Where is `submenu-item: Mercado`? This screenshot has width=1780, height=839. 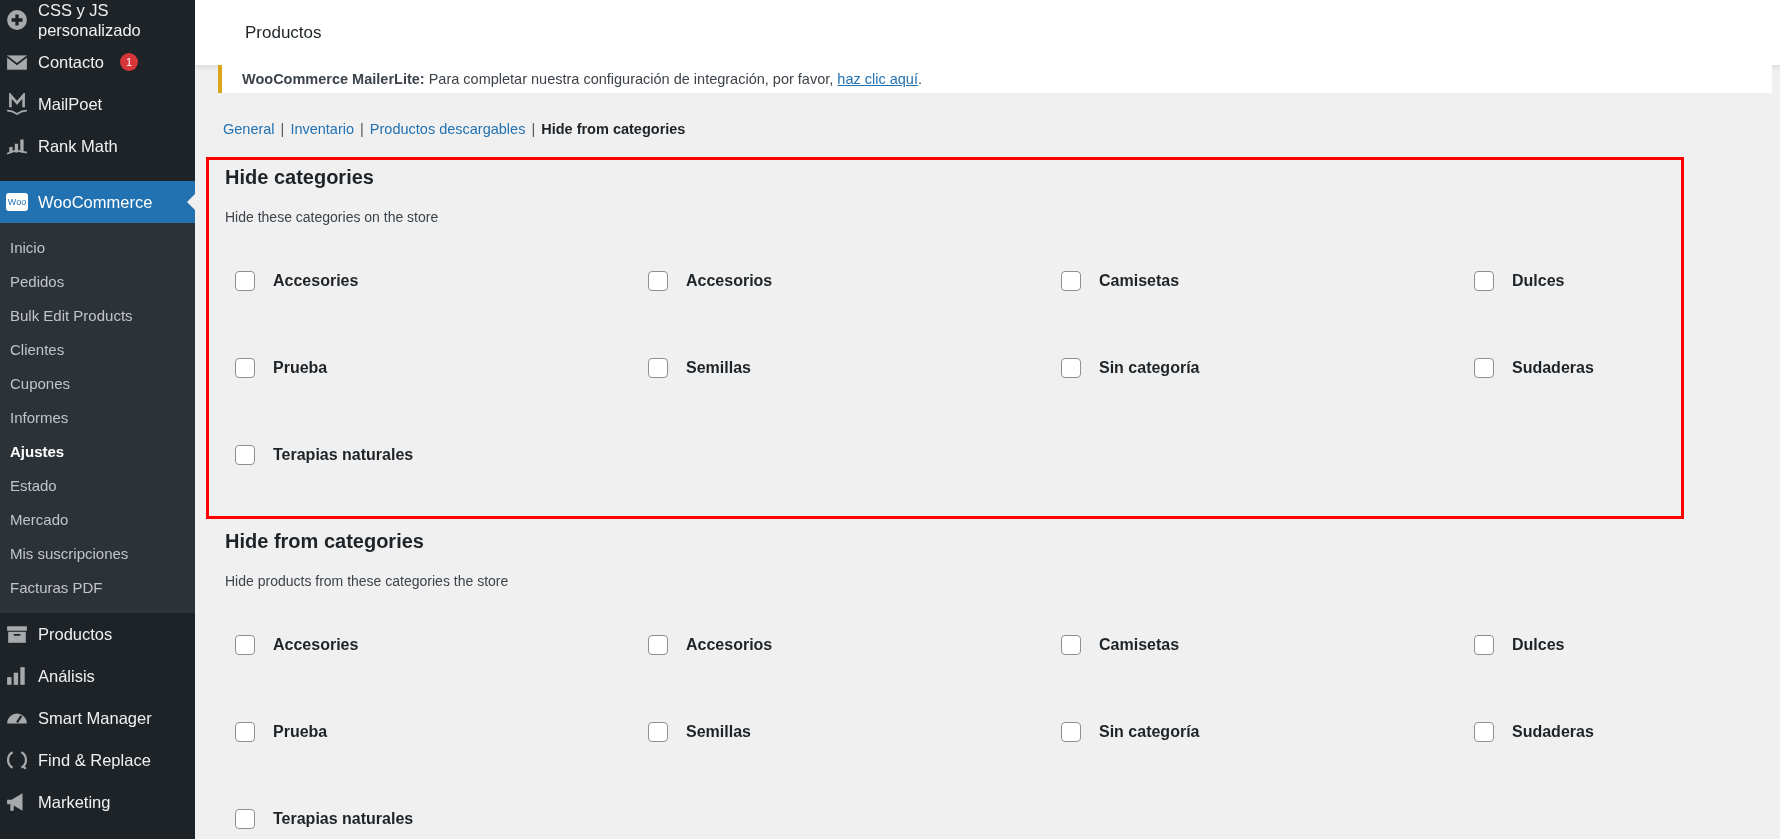
submenu-item: Mercado is located at coordinates (97, 520).